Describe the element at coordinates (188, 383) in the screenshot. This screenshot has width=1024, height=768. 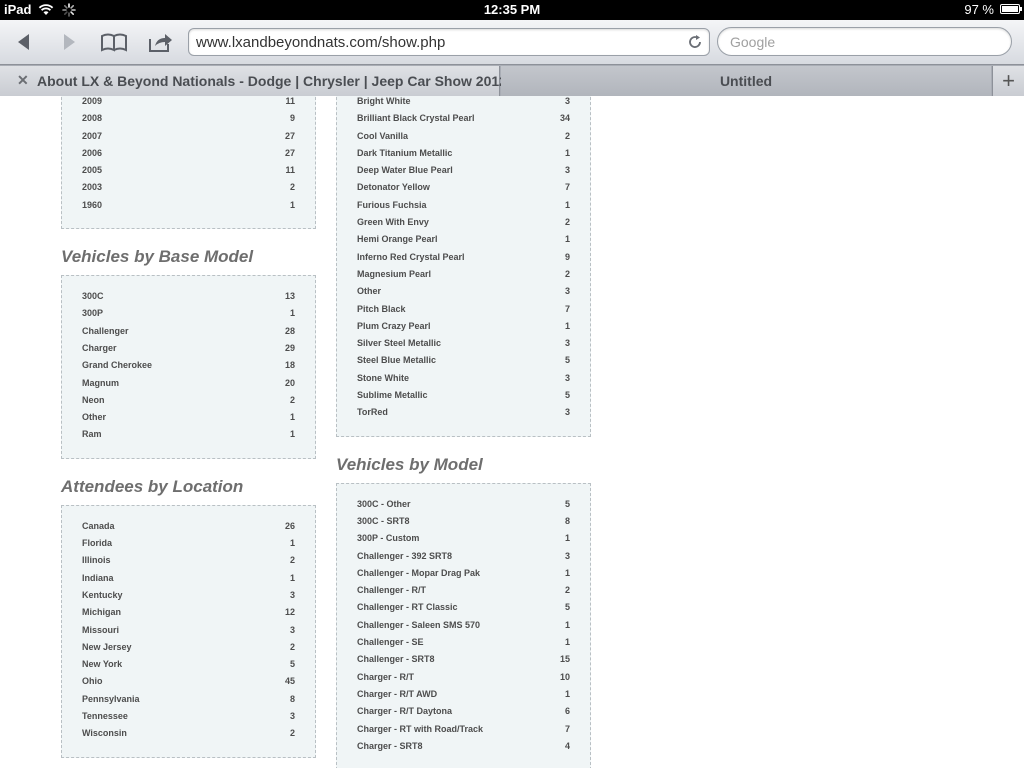
I see `list-row: Magnum 20` at that location.